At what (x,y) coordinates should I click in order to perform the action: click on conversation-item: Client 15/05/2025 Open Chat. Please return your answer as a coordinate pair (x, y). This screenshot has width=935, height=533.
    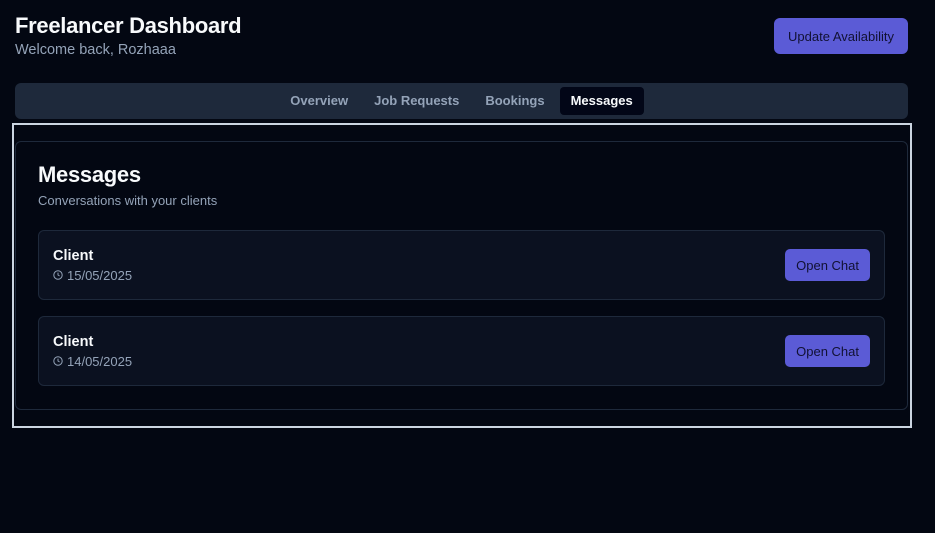
    Looking at the image, I should click on (461, 265).